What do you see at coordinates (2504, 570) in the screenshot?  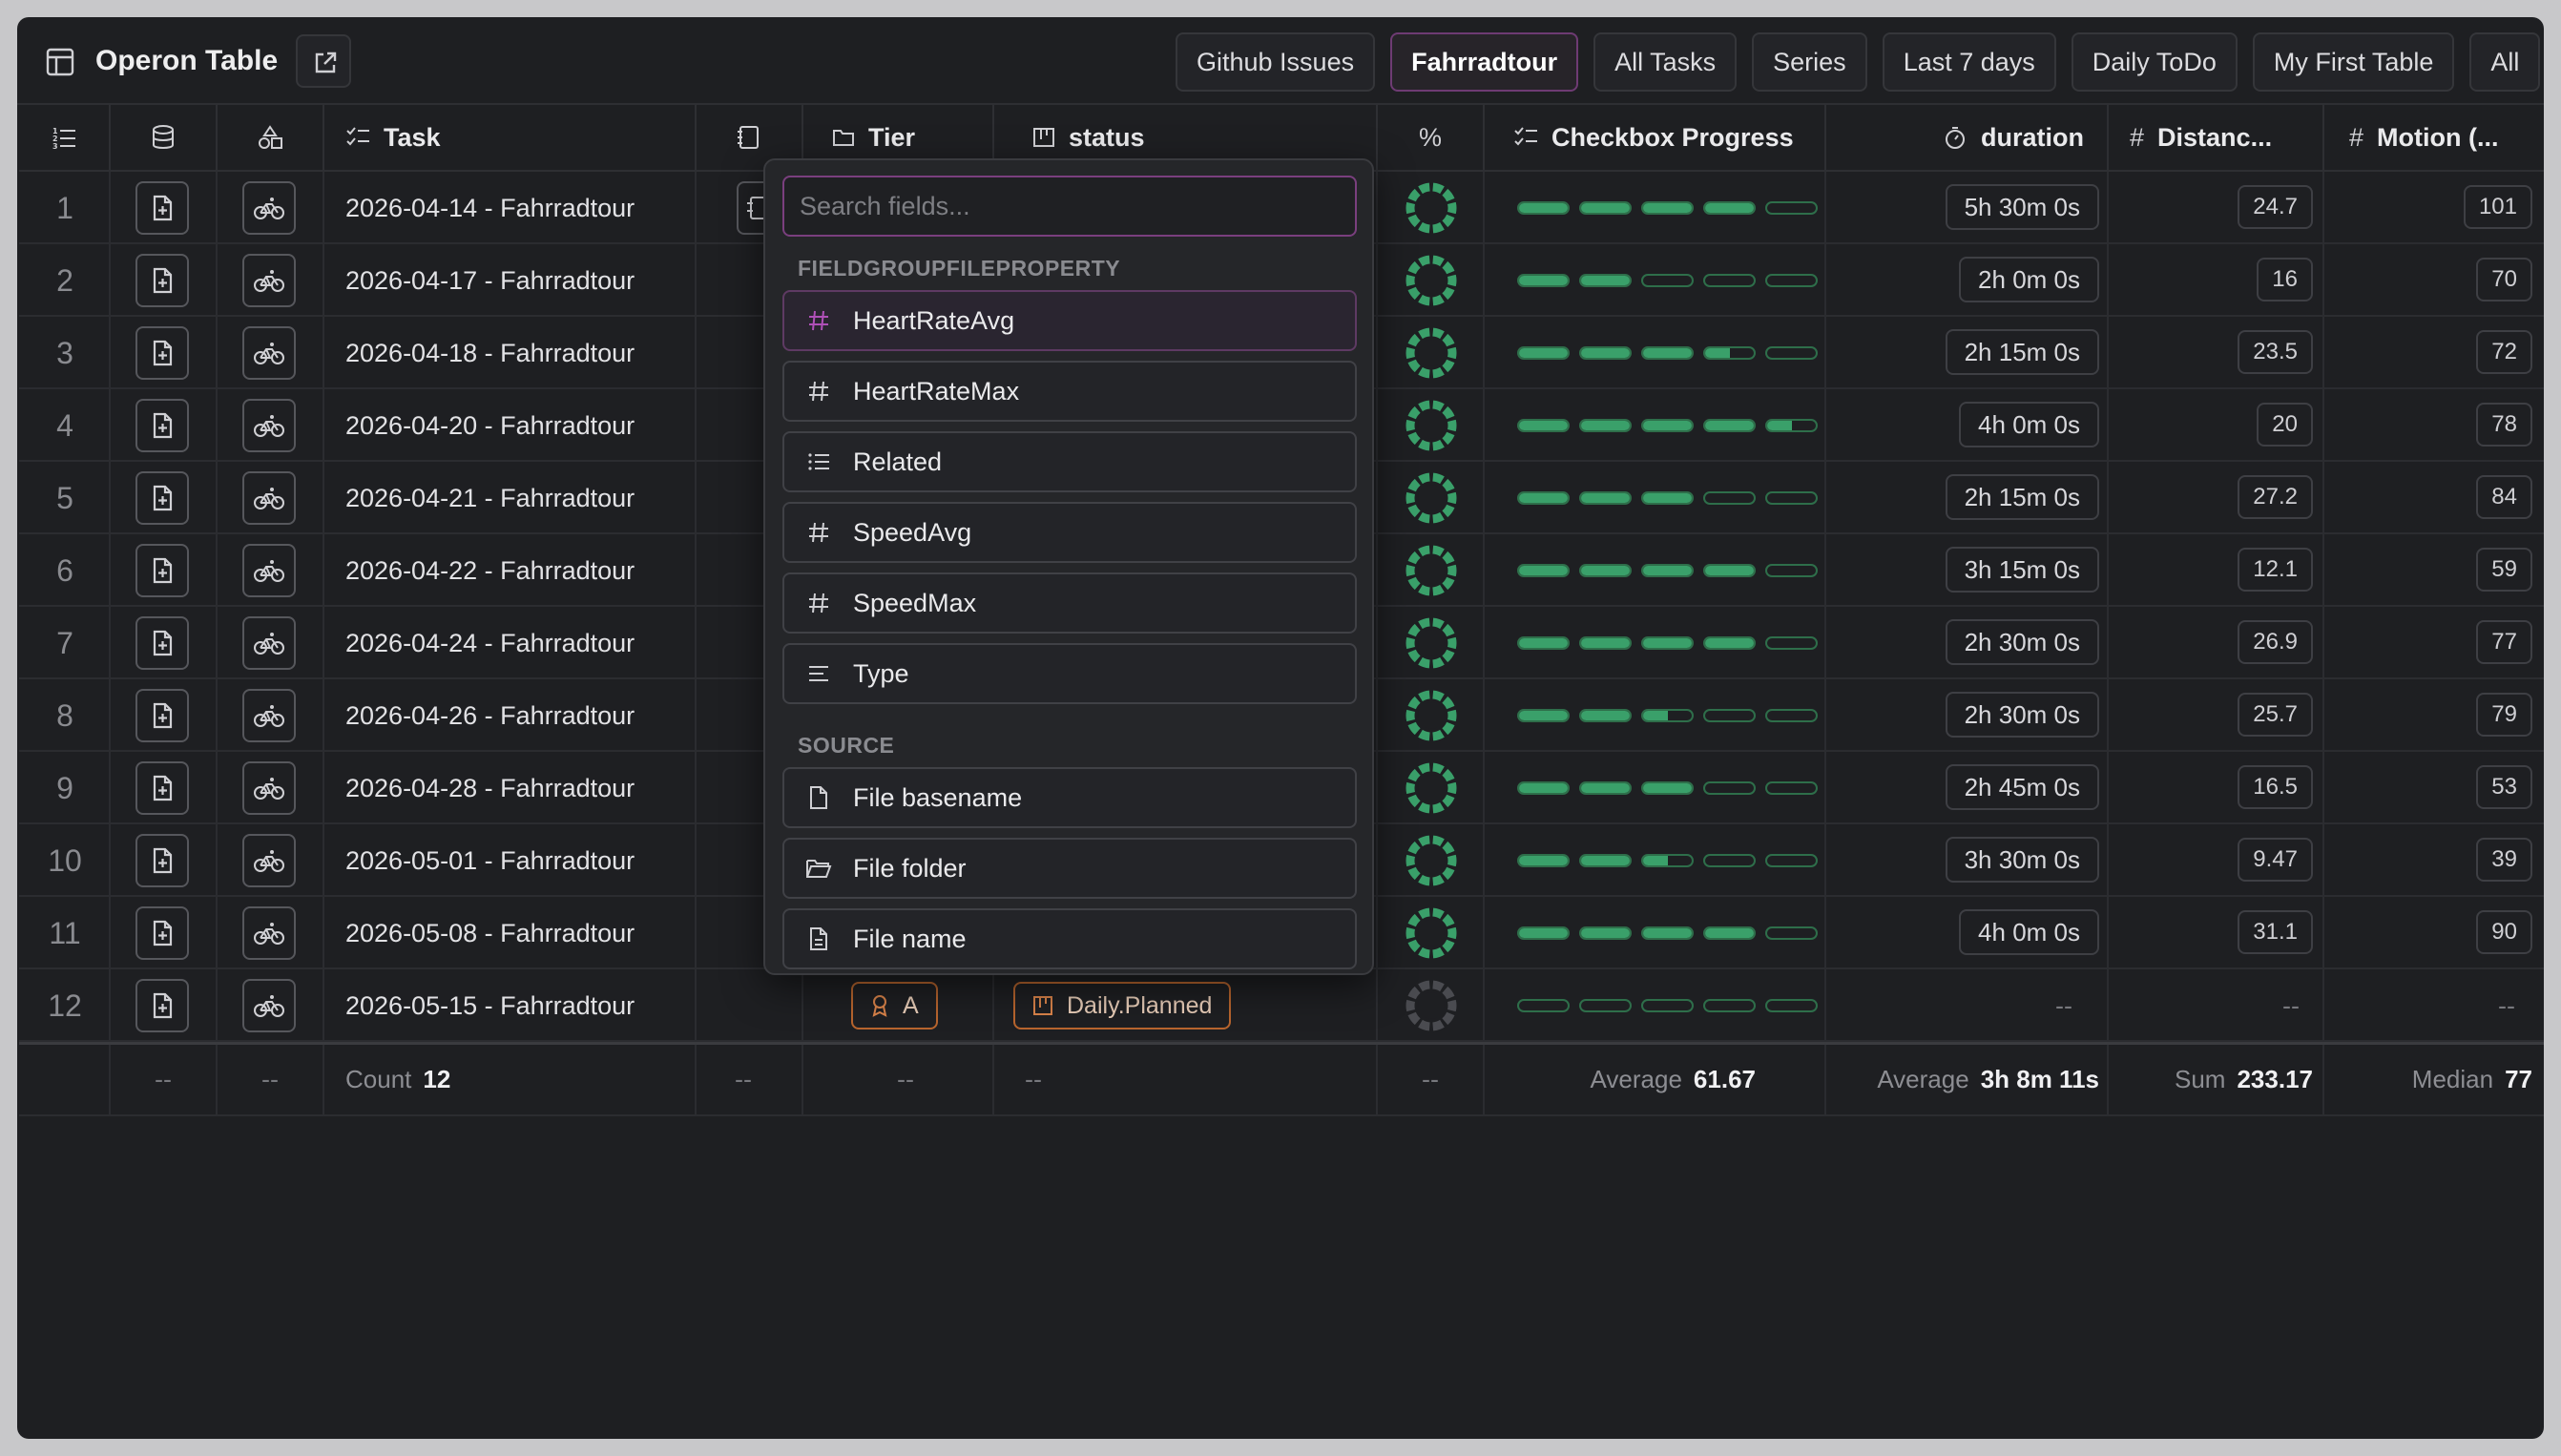 I see `motion-cell: 59` at bounding box center [2504, 570].